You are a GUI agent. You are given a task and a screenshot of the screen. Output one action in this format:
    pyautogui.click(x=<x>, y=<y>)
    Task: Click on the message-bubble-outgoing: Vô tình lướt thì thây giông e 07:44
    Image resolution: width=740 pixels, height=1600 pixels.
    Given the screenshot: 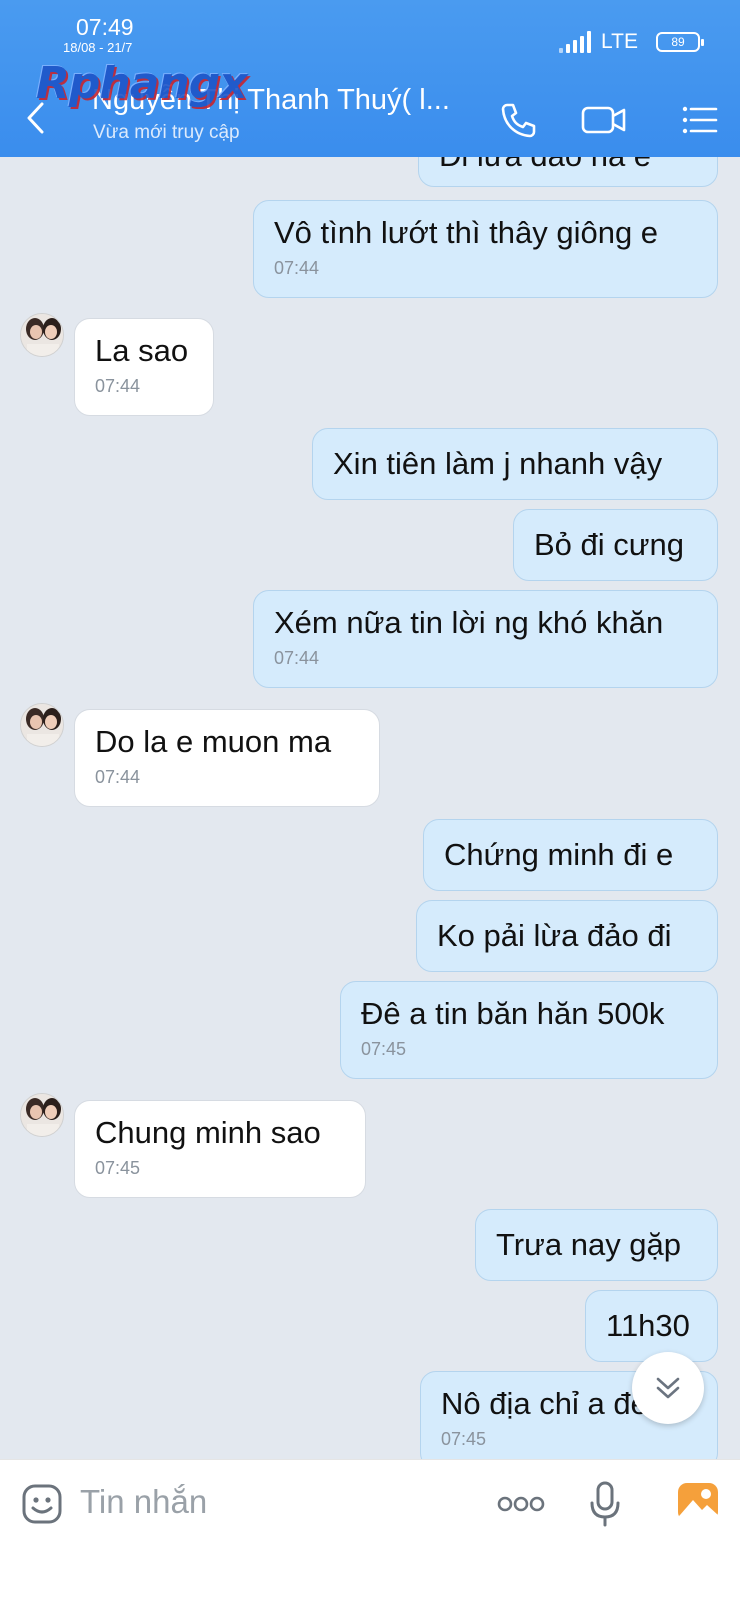 What is the action you would take?
    pyautogui.click(x=485, y=249)
    